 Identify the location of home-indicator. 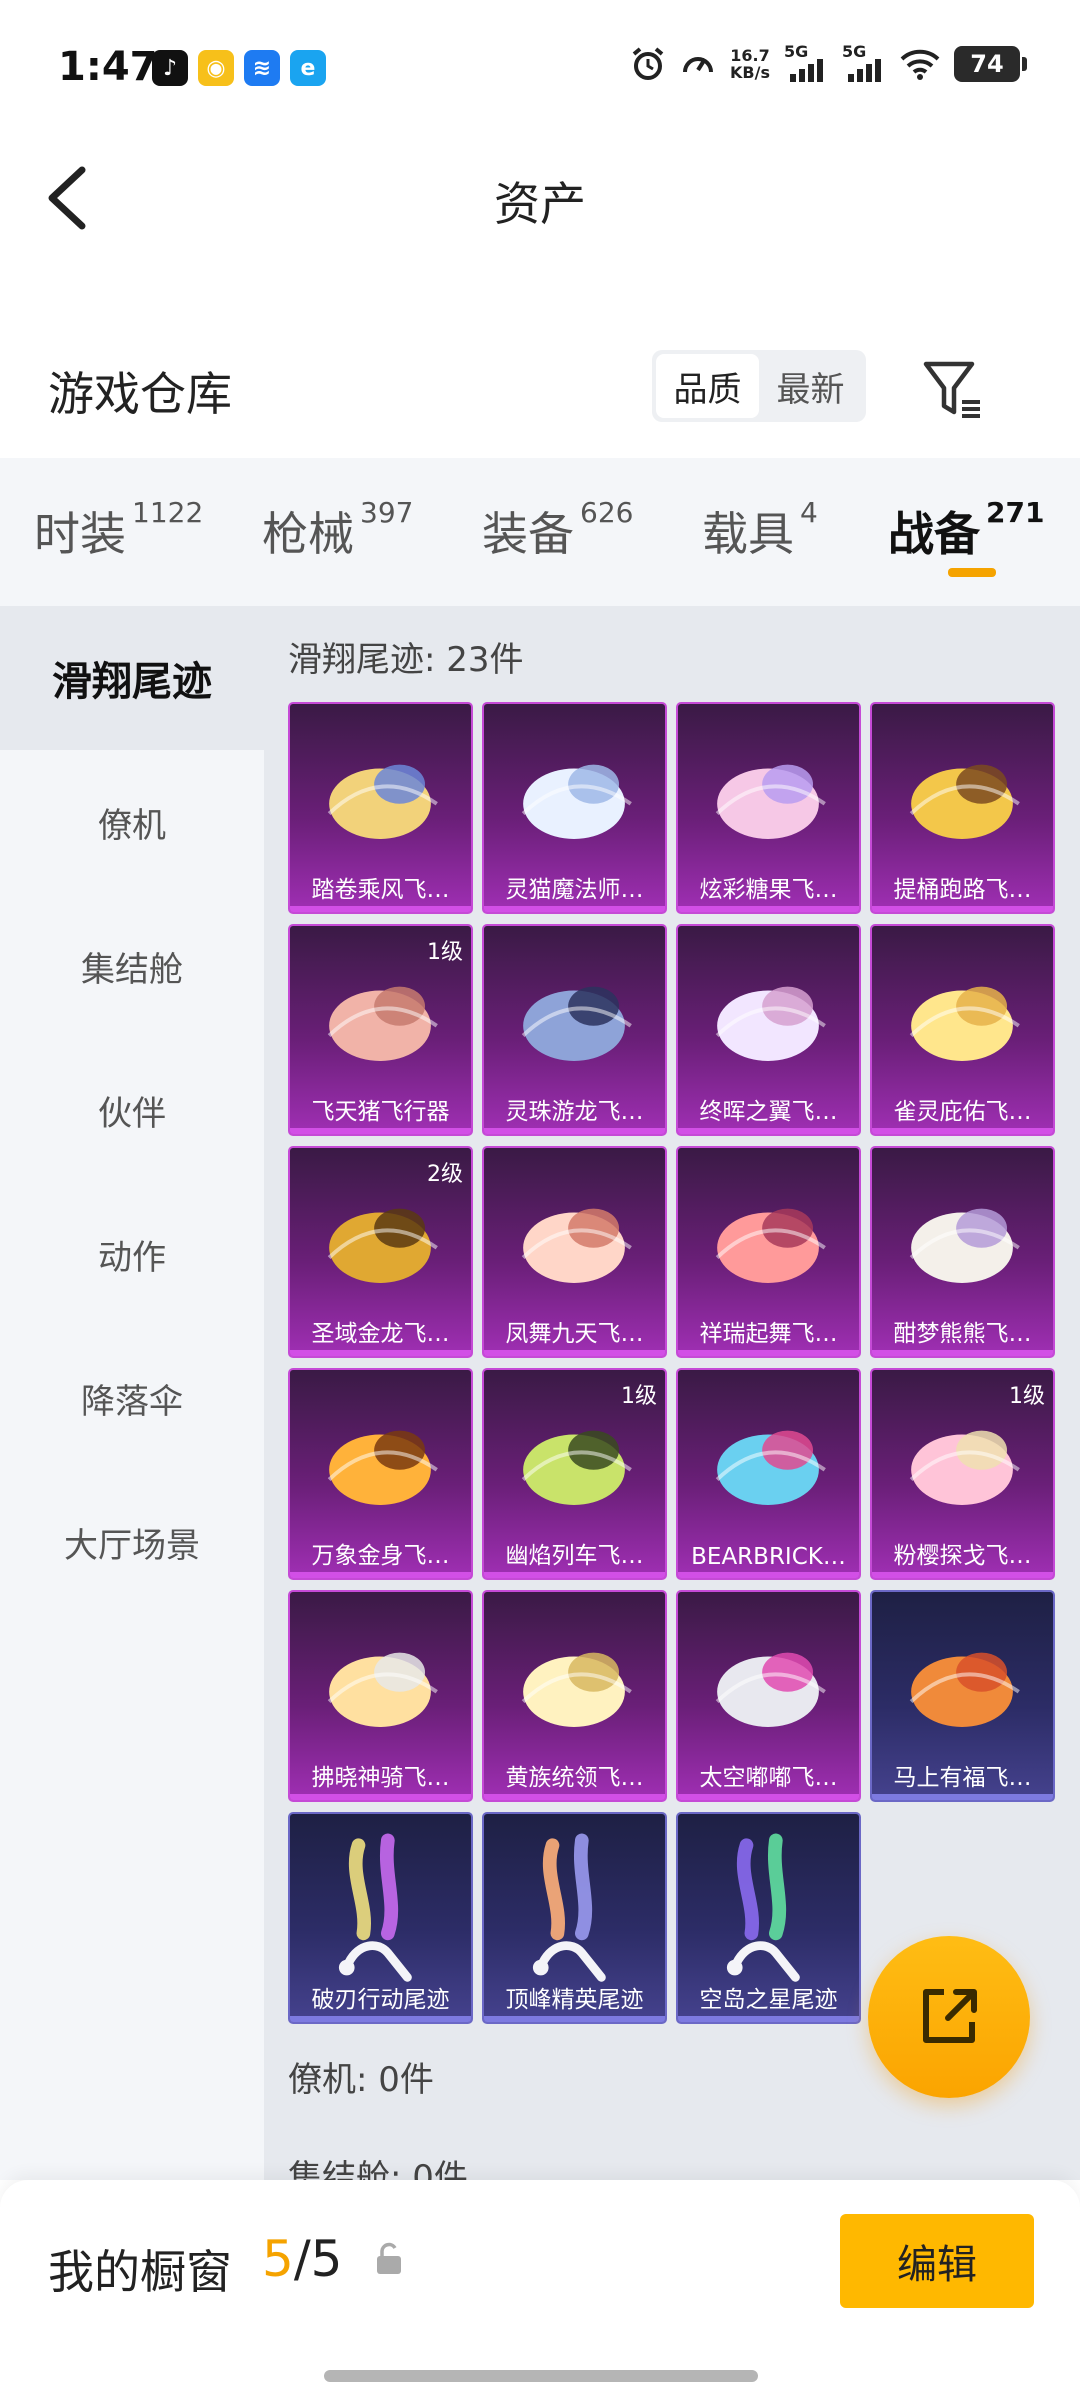
(541, 2376).